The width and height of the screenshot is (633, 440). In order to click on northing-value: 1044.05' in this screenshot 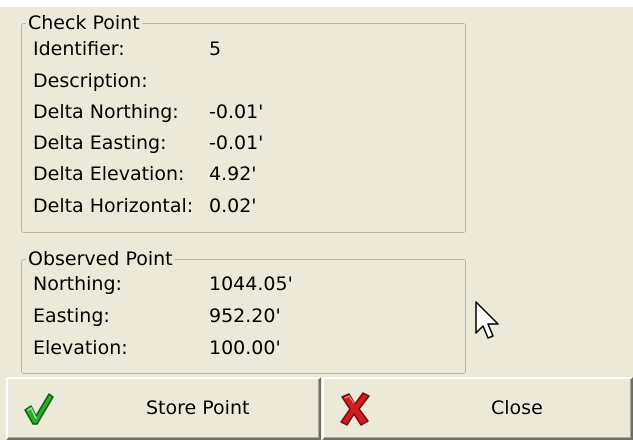, I will do `click(251, 284)`.